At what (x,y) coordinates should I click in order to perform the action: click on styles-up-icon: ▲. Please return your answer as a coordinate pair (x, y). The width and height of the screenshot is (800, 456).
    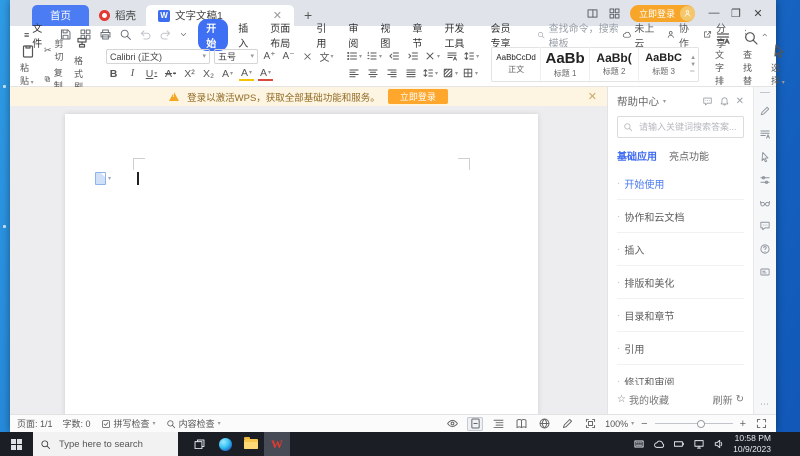
    Looking at the image, I should click on (693, 58).